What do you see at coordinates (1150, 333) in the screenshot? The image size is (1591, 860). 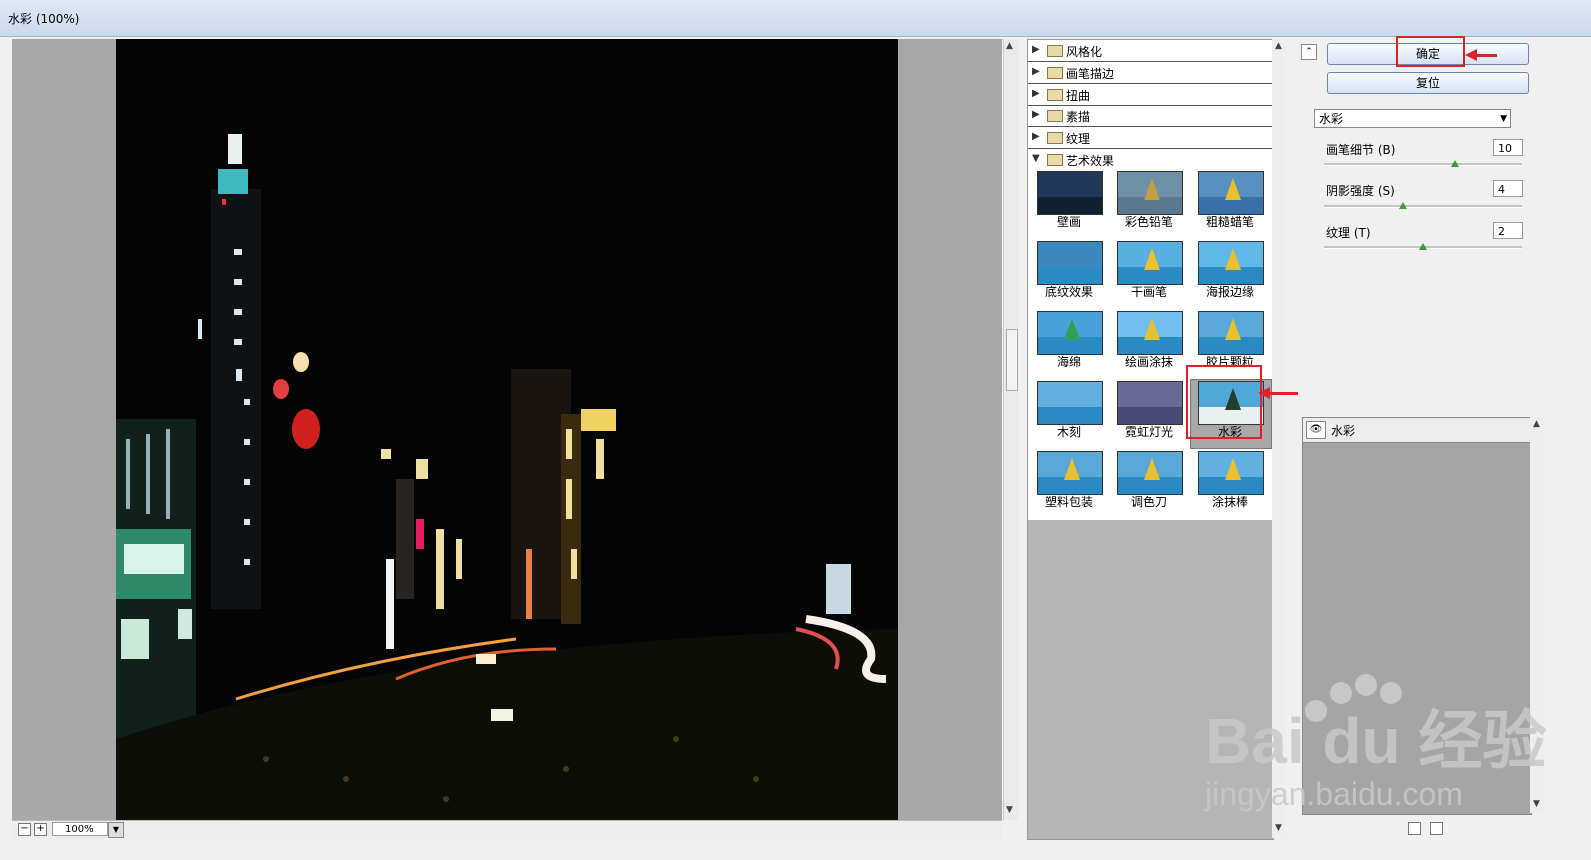 I see `filter-thumb-paint-daubs` at bounding box center [1150, 333].